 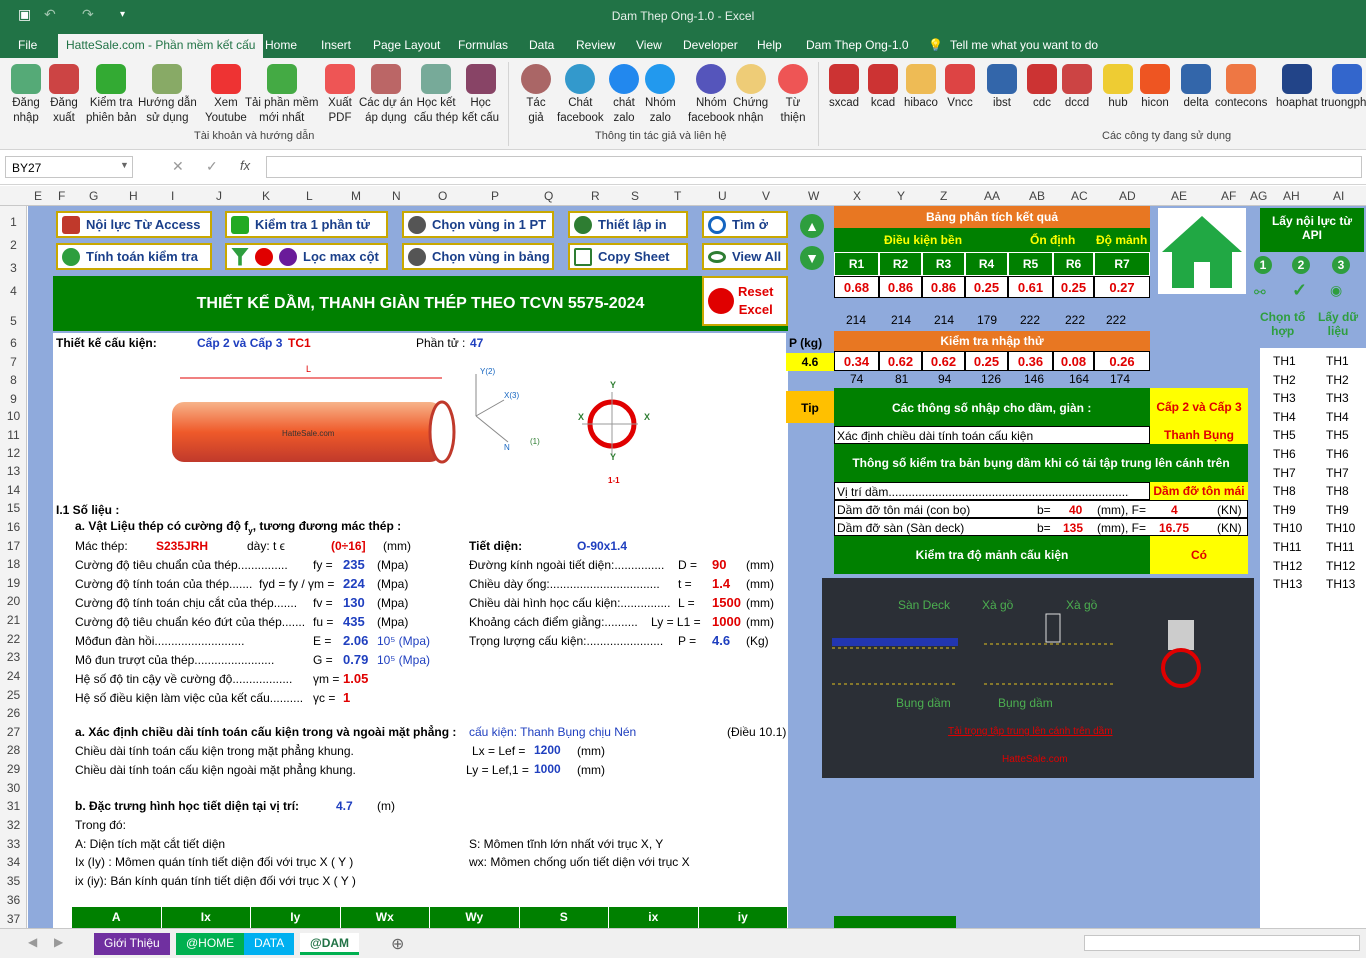 I want to click on row-header-7: 7, so click(x=13, y=362).